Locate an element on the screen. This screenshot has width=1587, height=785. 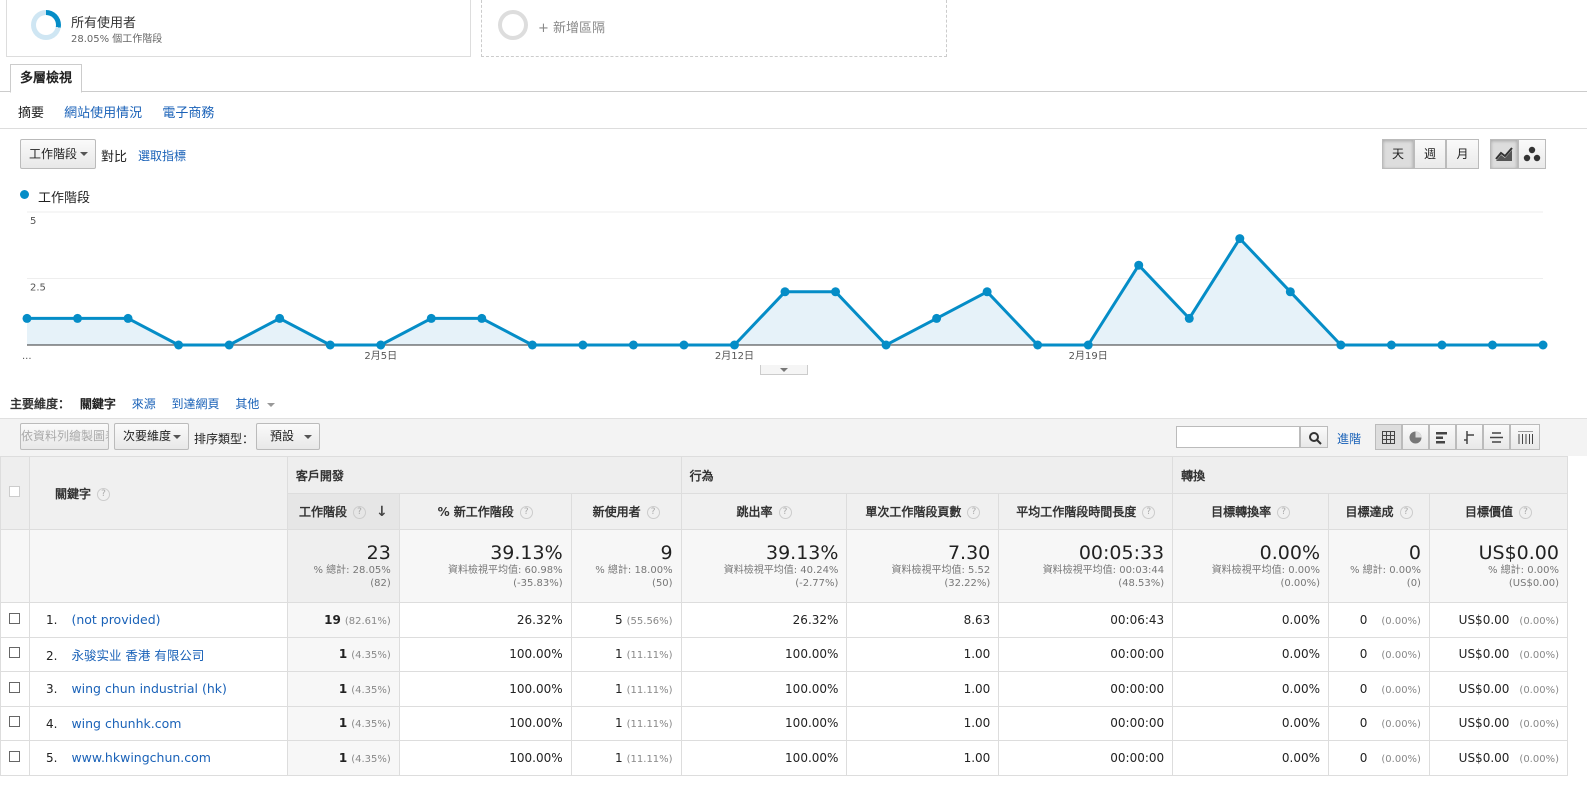
keyword-cell: 4. wing chunhk.com is located at coordinates (158, 723).